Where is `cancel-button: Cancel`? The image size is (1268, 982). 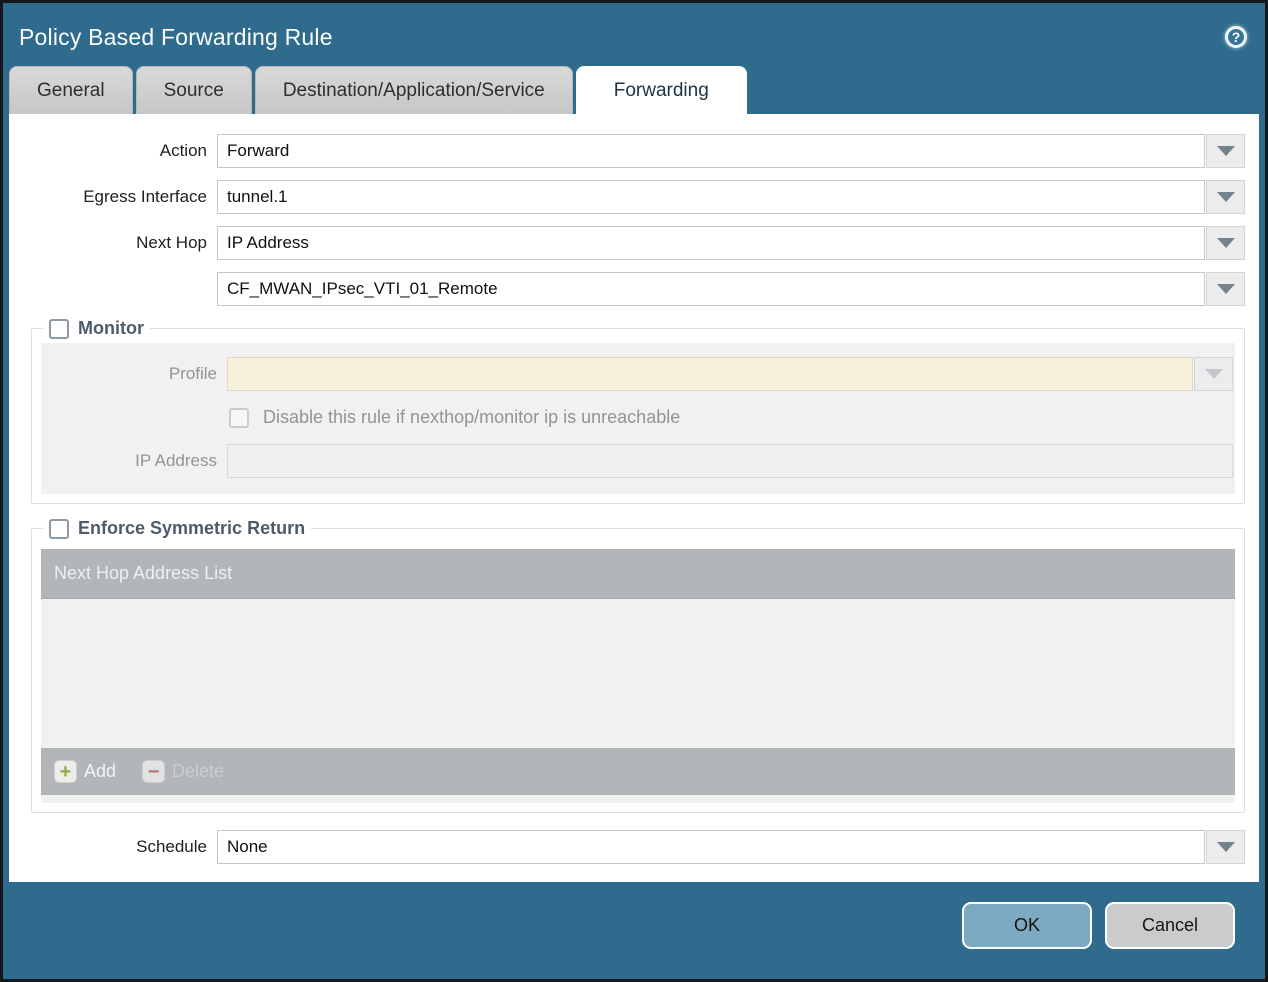 cancel-button: Cancel is located at coordinates (1170, 925).